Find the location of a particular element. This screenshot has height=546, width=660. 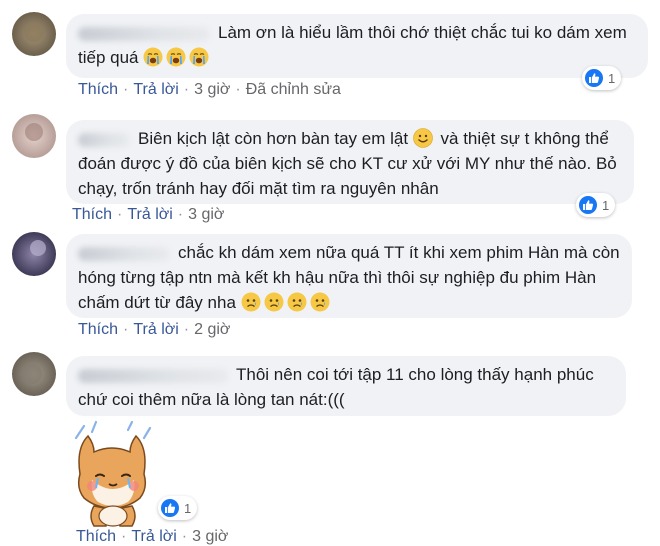

comment-actions: Thích · Trả lời · 3 giờ · Đã chỉnh sửa is located at coordinates (209, 89).